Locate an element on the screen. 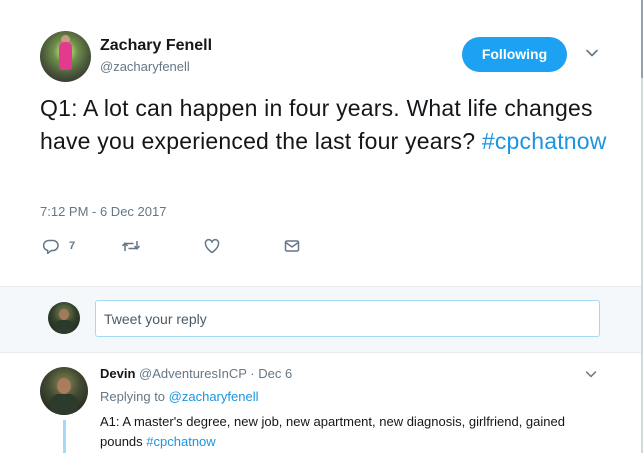  current-user-avatar is located at coordinates (64, 318).